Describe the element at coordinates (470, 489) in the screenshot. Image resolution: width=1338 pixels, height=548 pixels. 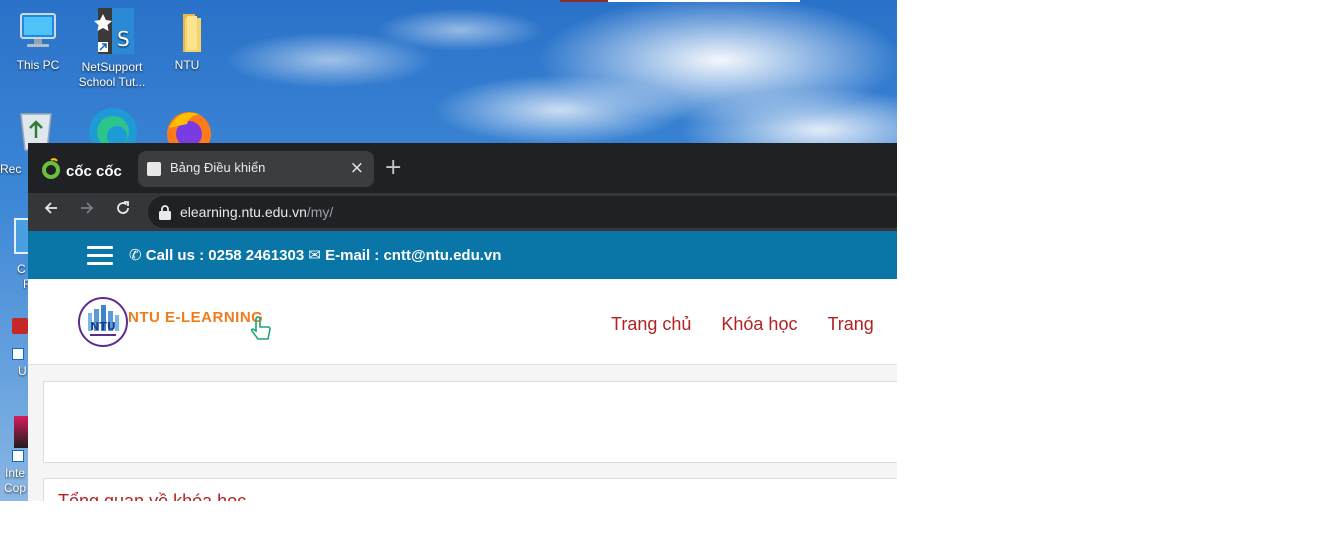
I see `course-overview-card: Tổng quan về khóa học` at that location.